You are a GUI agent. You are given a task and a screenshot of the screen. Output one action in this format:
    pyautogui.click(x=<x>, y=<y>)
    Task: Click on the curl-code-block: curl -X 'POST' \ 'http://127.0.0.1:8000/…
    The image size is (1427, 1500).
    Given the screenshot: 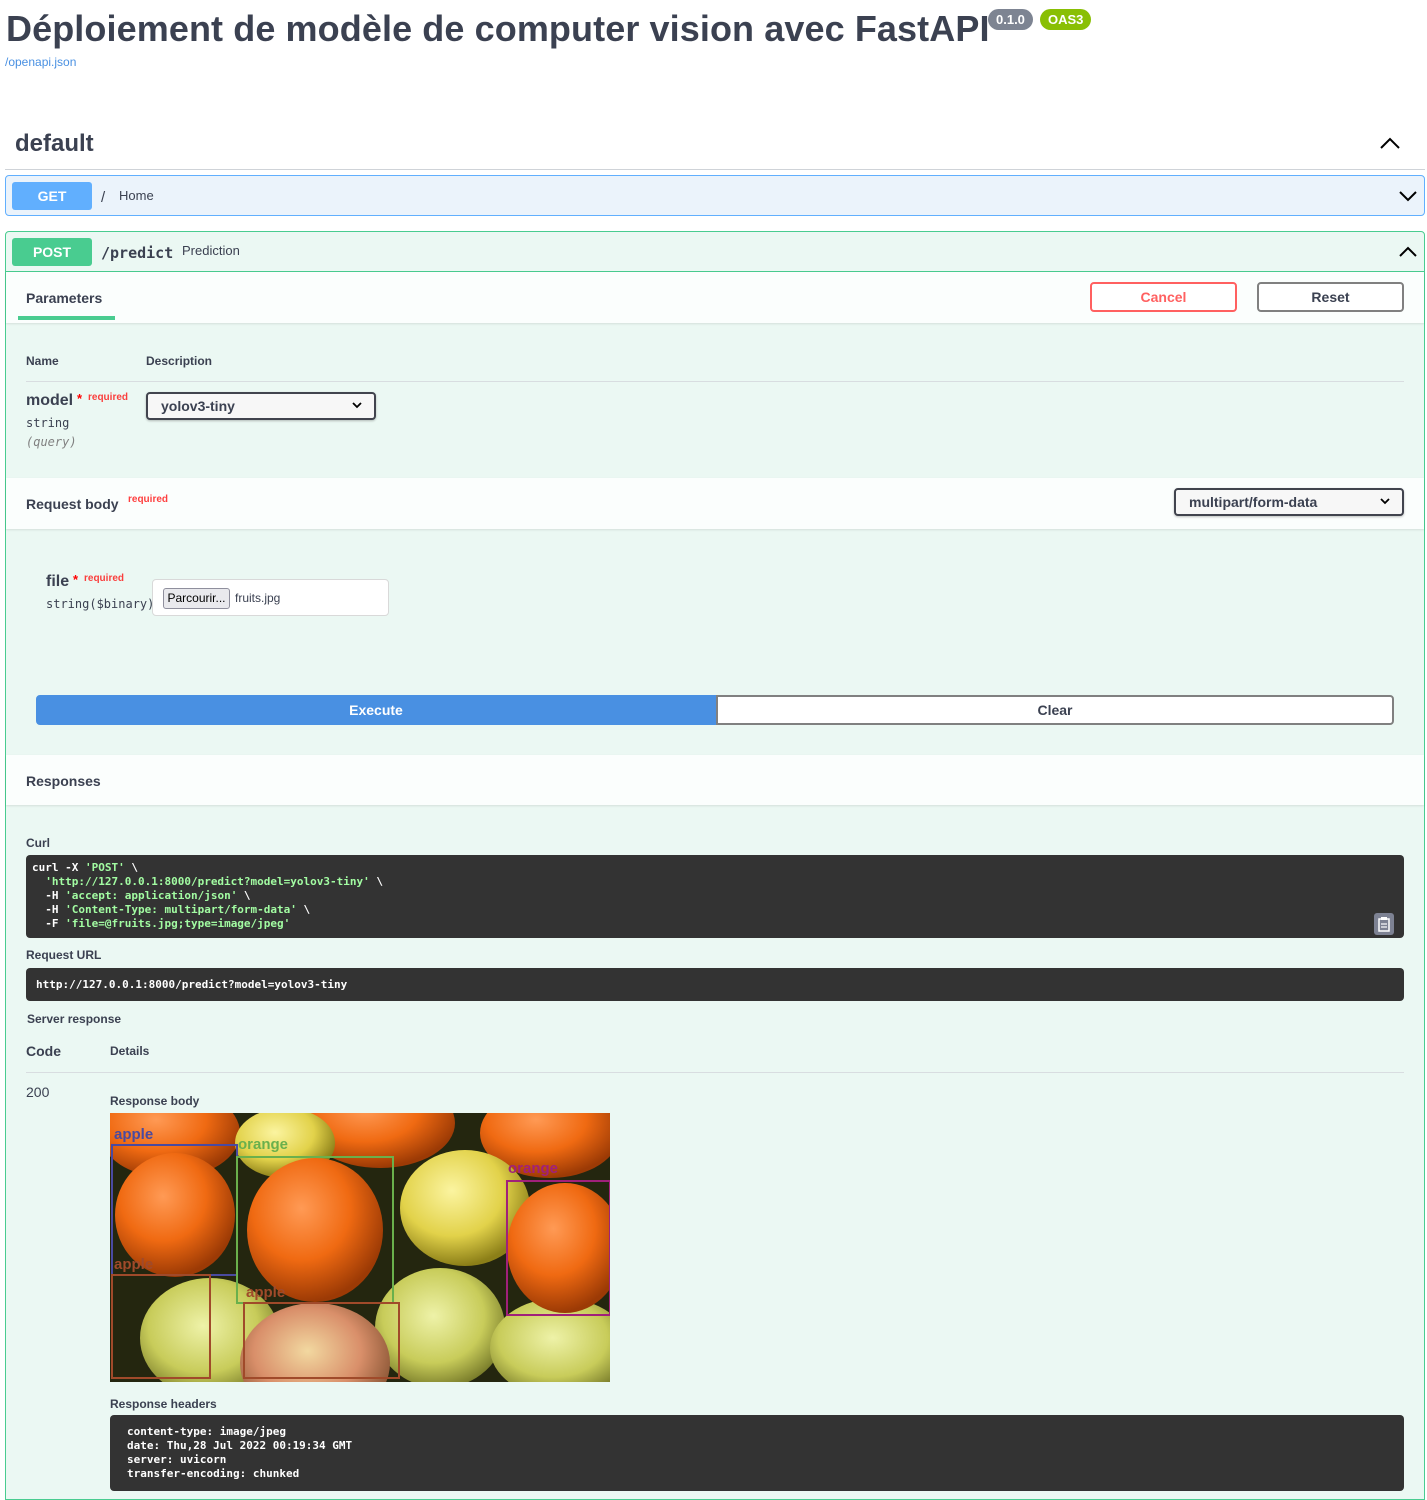 What is the action you would take?
    pyautogui.click(x=715, y=896)
    